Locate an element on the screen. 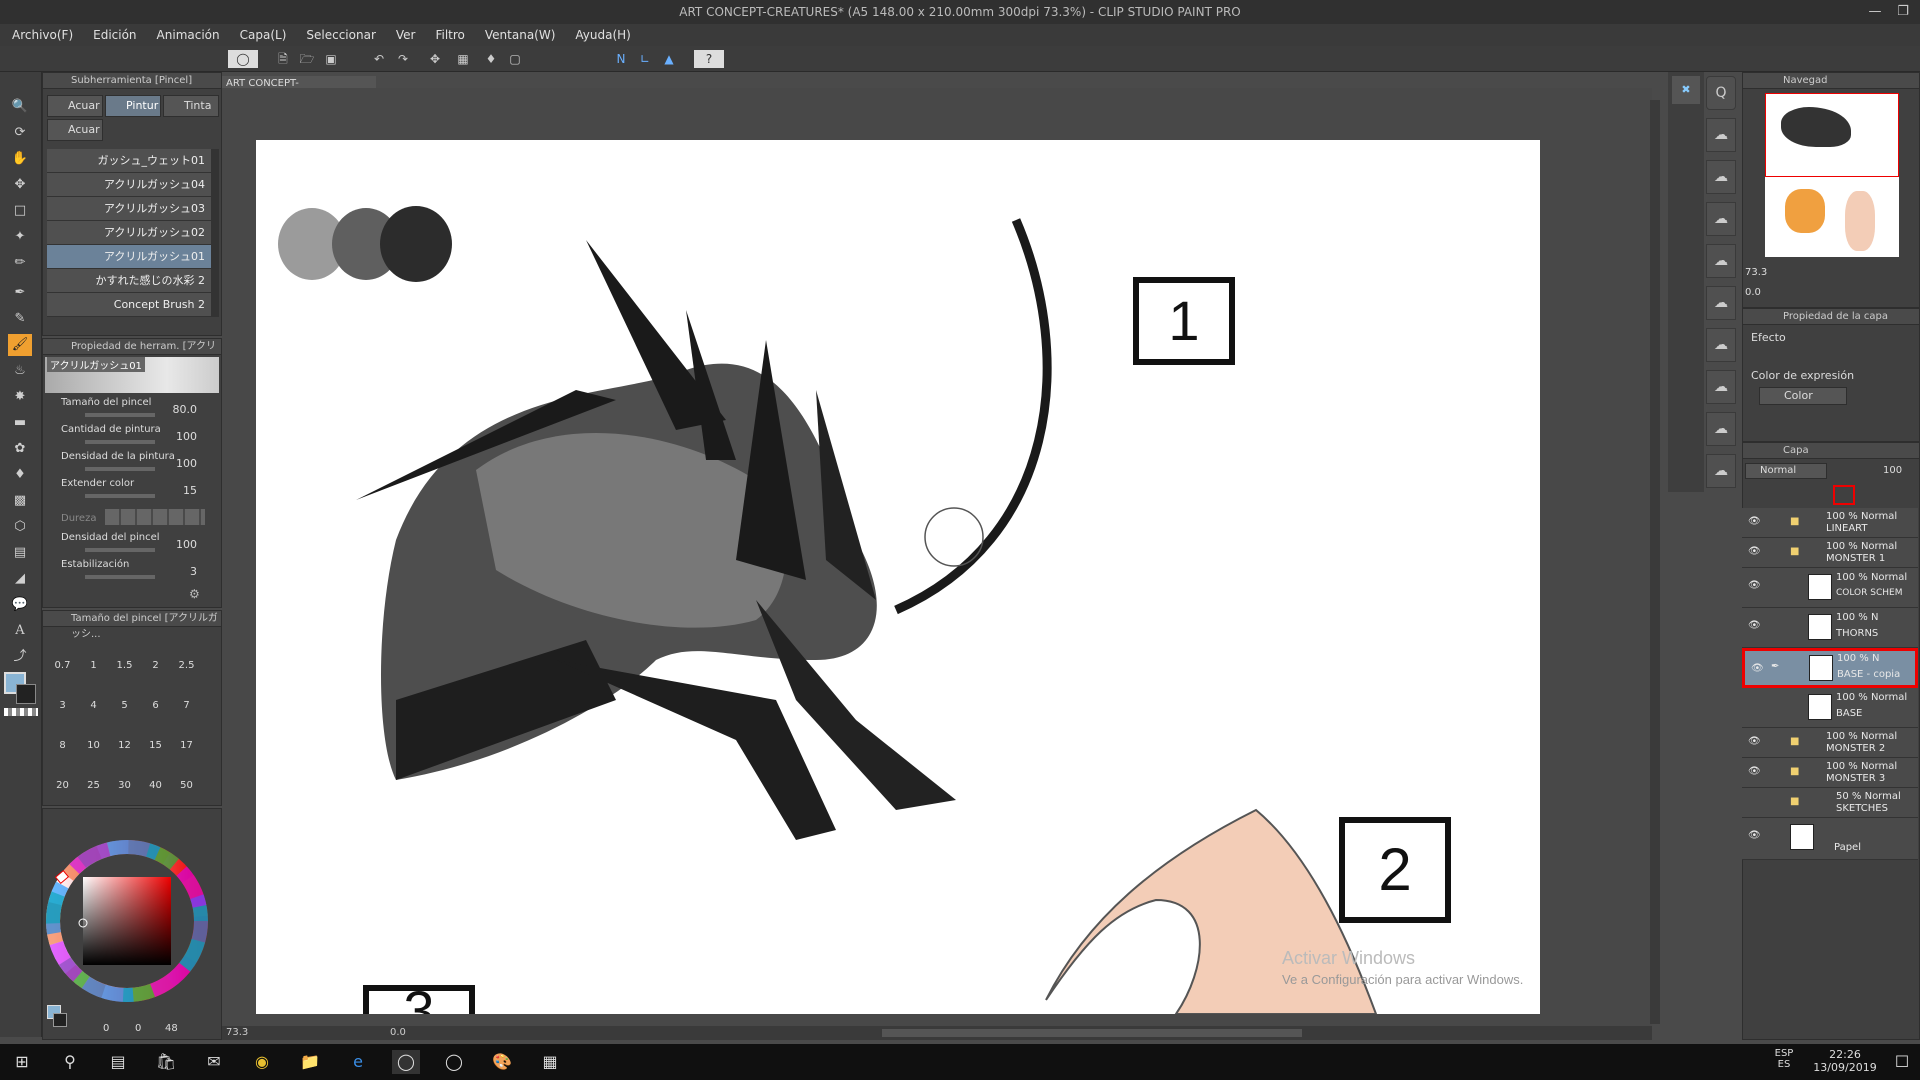 The width and height of the screenshot is (1920, 1080). pen-tool-icon: ✒ is located at coordinates (20, 293).